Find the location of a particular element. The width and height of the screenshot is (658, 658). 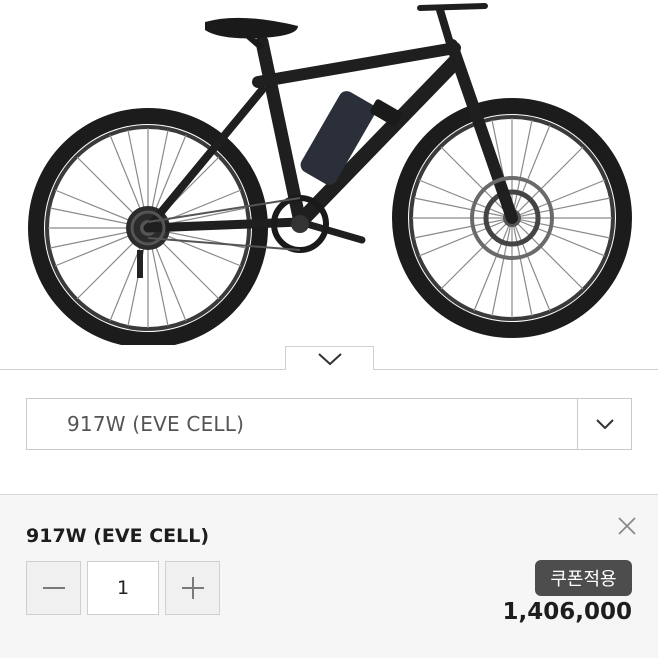

remove-option-button is located at coordinates (627, 526).